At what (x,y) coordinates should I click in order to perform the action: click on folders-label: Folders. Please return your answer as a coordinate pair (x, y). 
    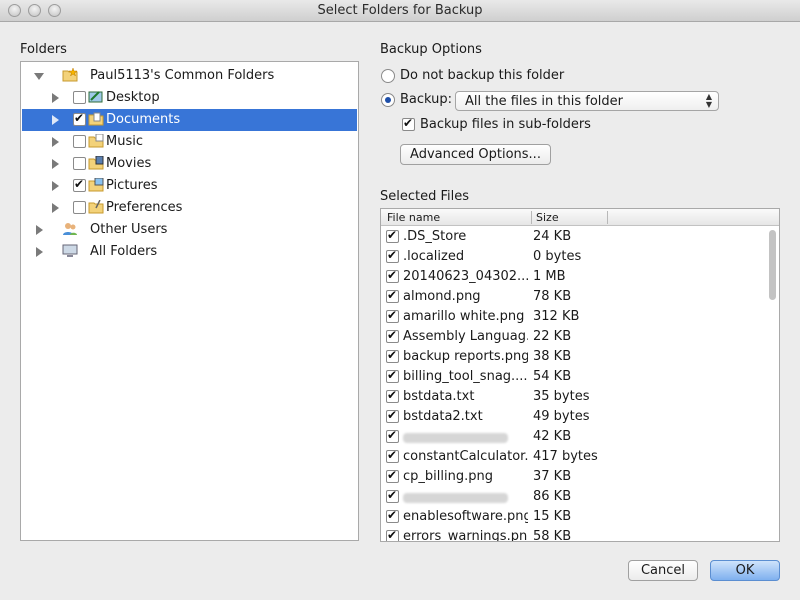
    Looking at the image, I should click on (43, 49).